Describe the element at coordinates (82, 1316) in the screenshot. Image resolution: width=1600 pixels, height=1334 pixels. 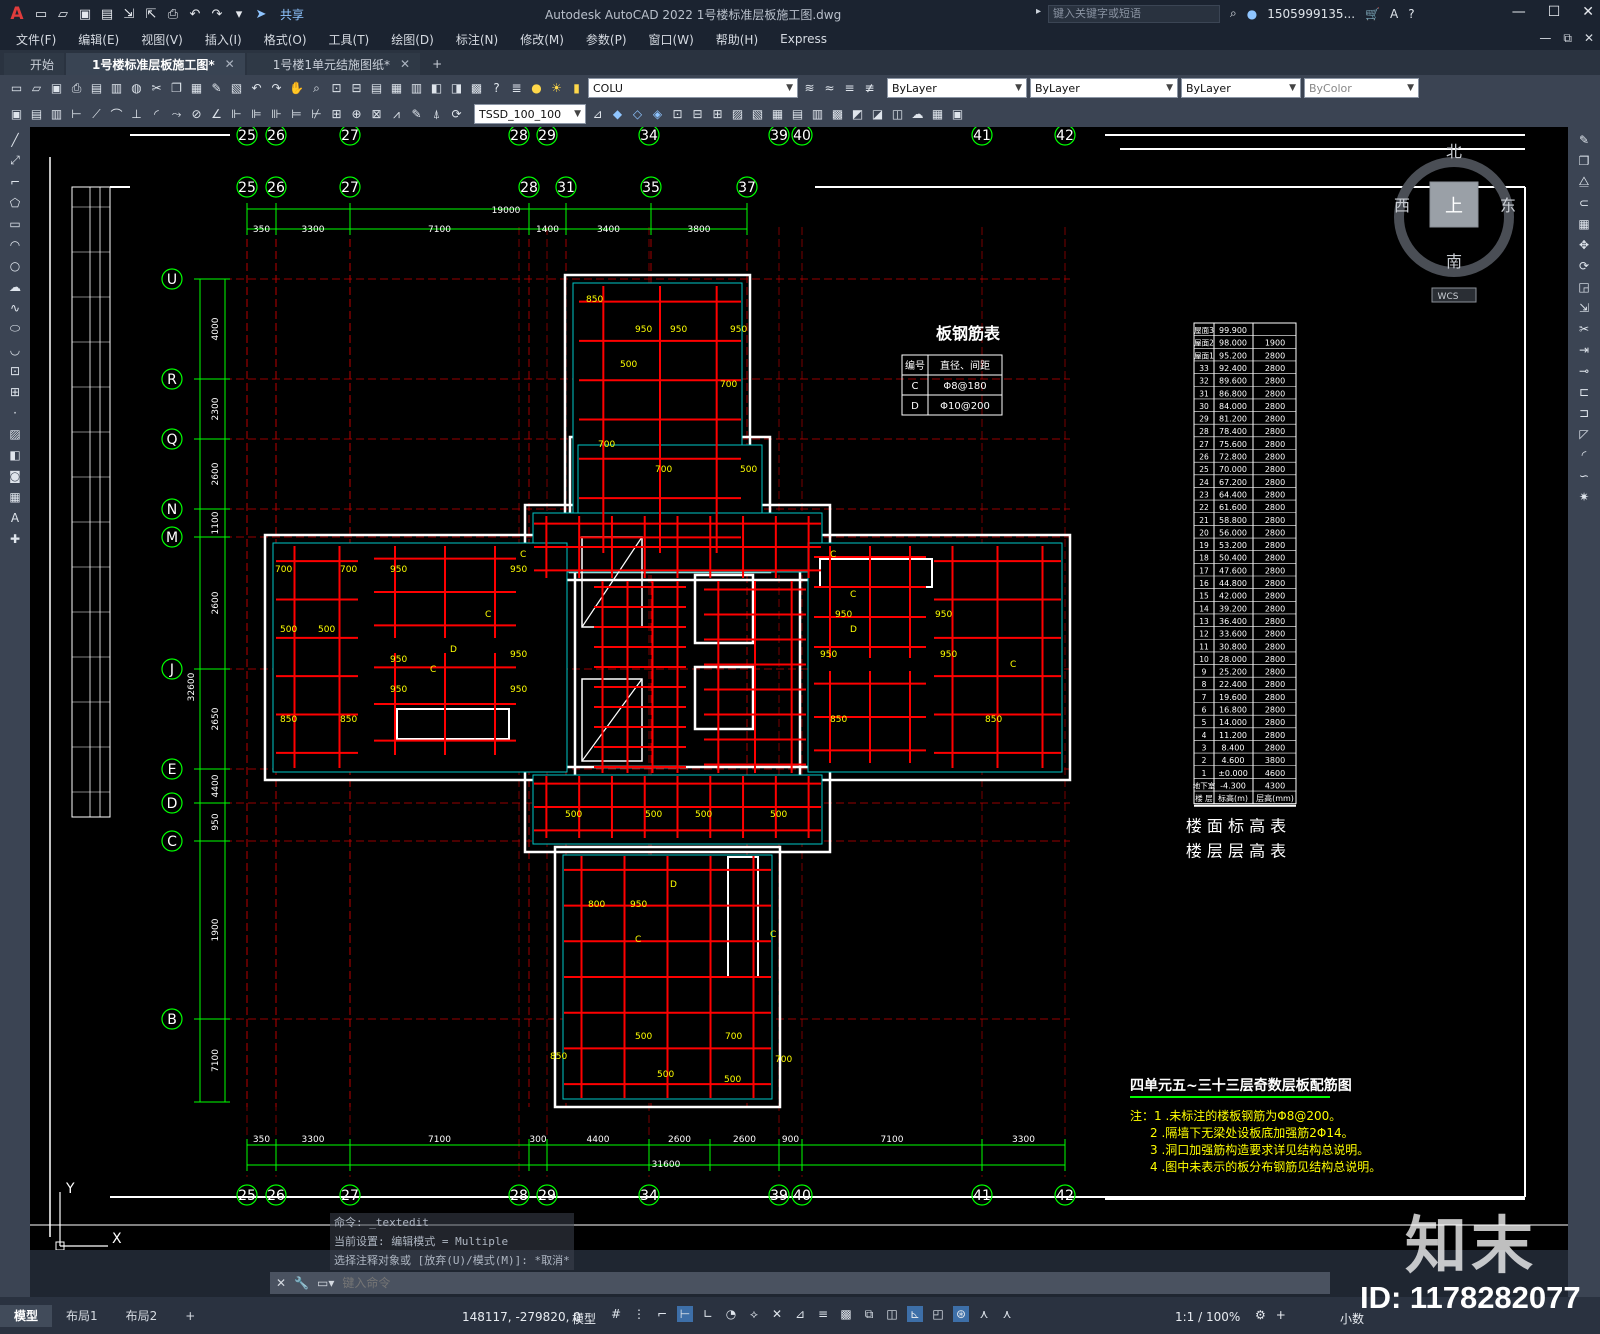
I see `layout-tab-1: 布局1` at that location.